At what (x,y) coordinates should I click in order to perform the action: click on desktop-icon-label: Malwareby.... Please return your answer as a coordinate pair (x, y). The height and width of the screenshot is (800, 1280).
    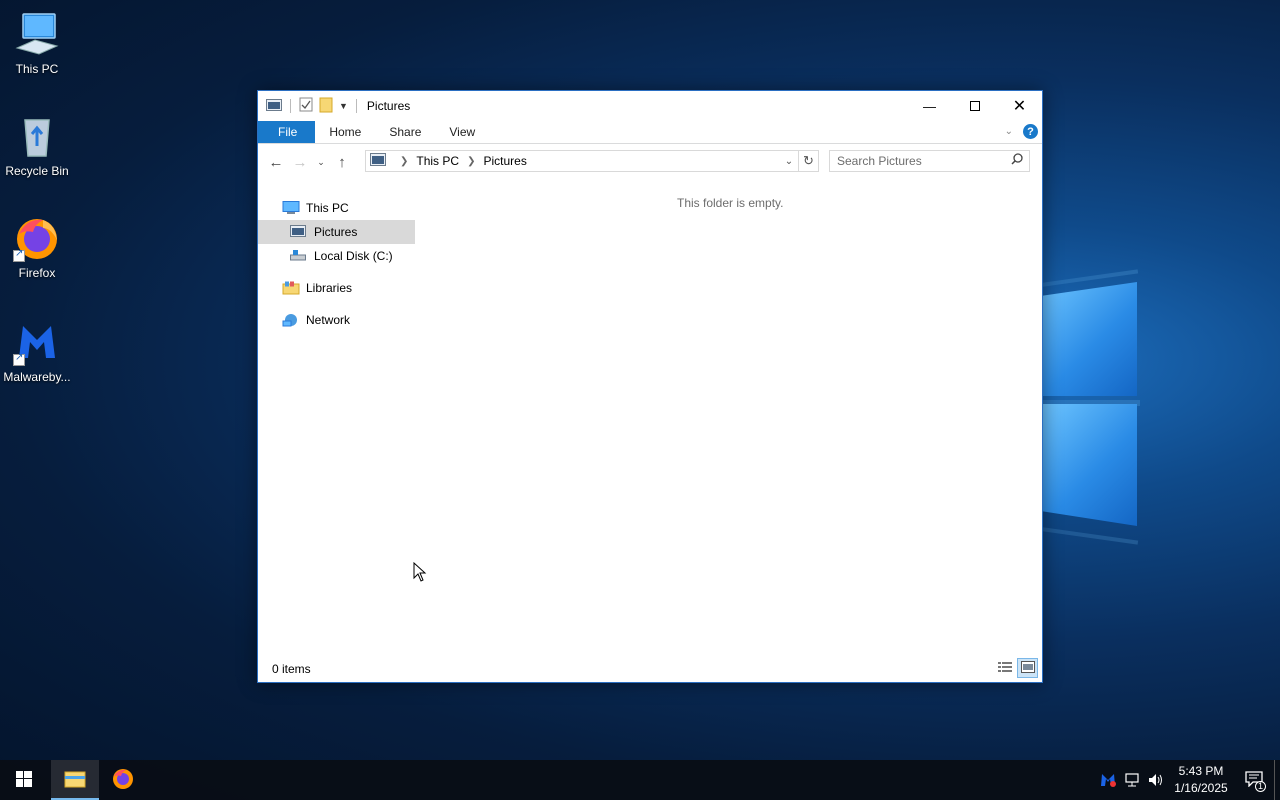
    Looking at the image, I should click on (37, 377).